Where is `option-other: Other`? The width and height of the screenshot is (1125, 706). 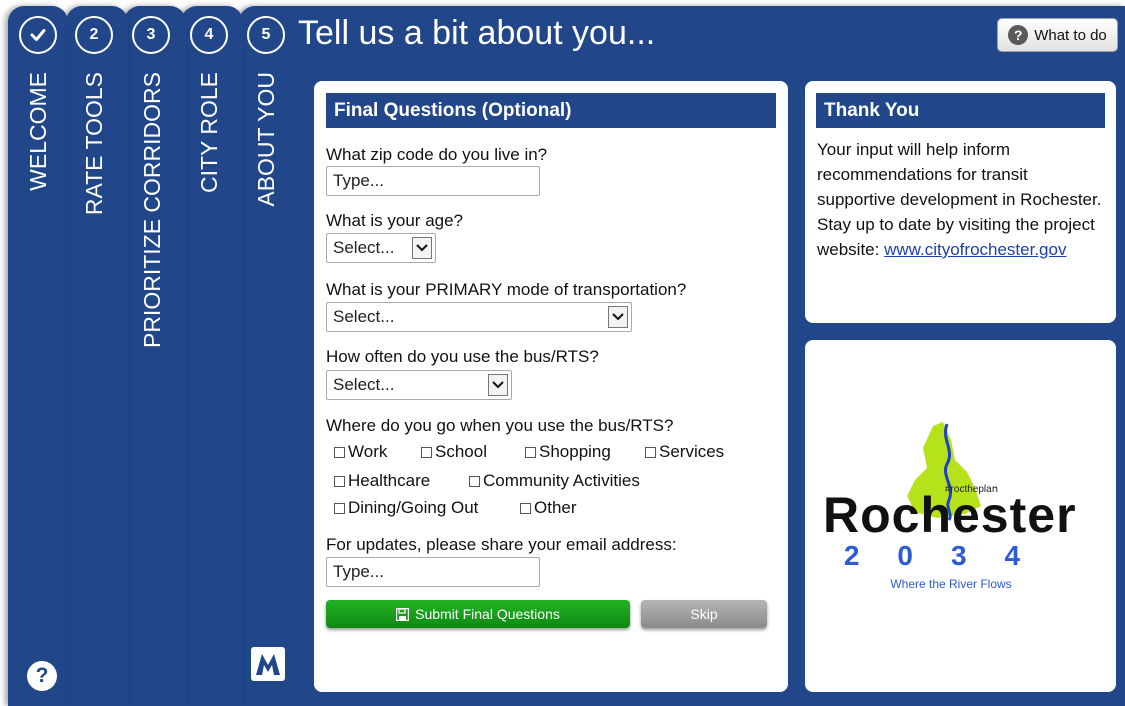 option-other: Other is located at coordinates (548, 508).